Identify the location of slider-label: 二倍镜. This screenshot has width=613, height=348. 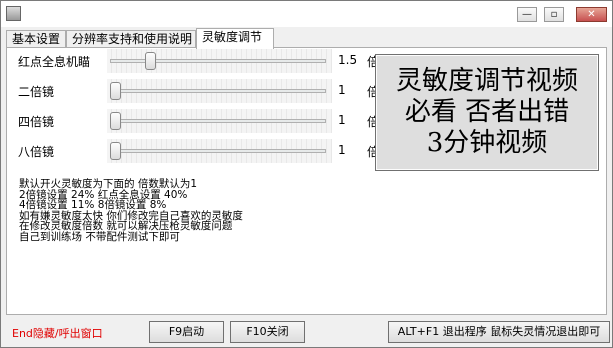
(36, 92).